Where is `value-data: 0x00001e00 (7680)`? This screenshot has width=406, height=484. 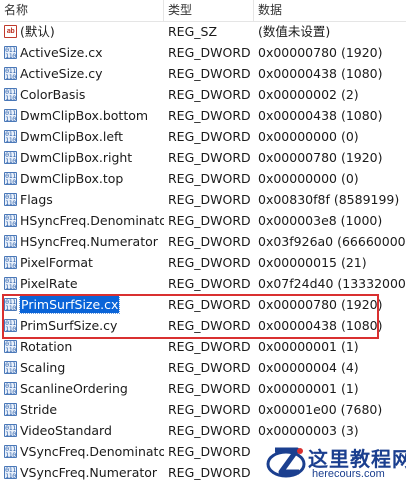
value-data: 0x00001e00 (7680) is located at coordinates (320, 409).